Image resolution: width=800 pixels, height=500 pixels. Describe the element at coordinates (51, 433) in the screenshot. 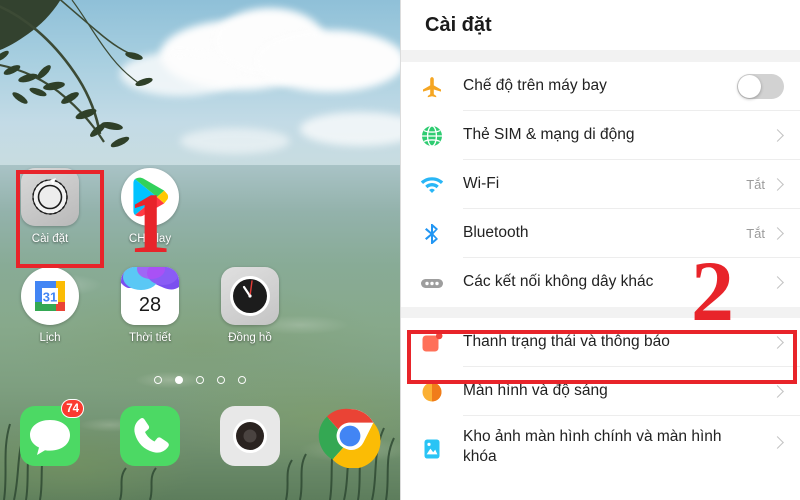

I see `dock-item-messages: 74` at that location.